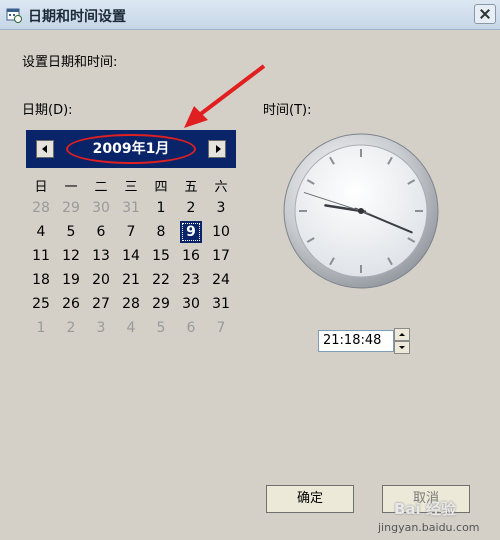 Image resolution: width=500 pixels, height=540 pixels. What do you see at coordinates (429, 527) in the screenshot?
I see `watermark-url: jingyan.baidu.com` at bounding box center [429, 527].